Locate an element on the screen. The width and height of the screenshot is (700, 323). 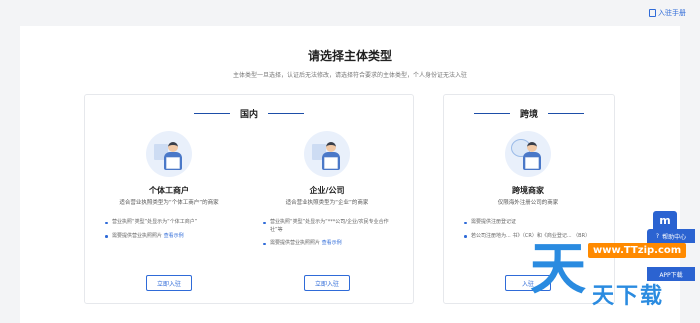
domestic-heading: 国内 is located at coordinates (249, 113).